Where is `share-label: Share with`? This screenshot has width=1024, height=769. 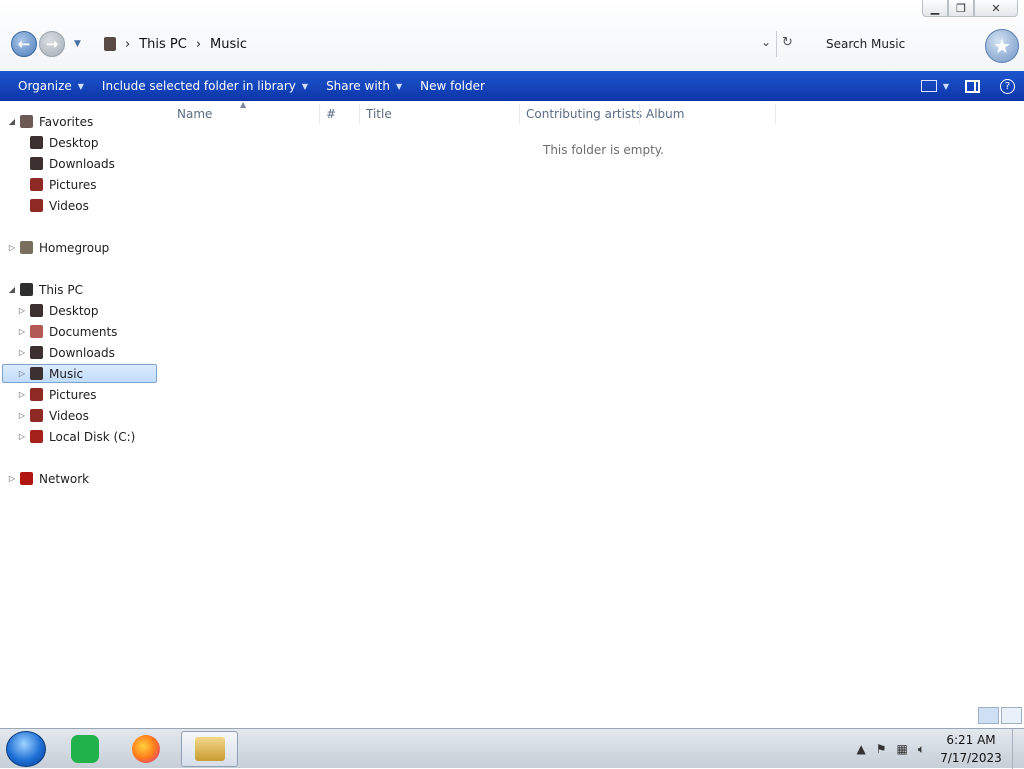 share-label: Share with is located at coordinates (358, 86).